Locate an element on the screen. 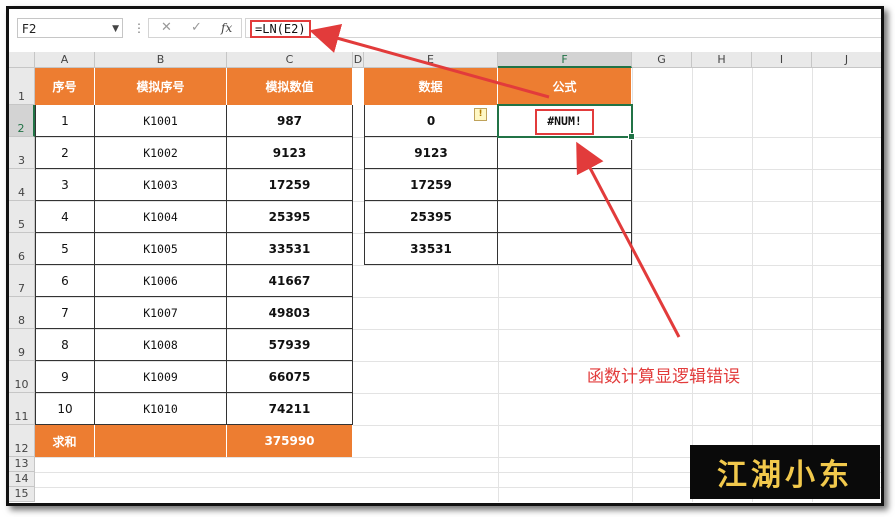  row-header-14: 14 is located at coordinates (22, 479).